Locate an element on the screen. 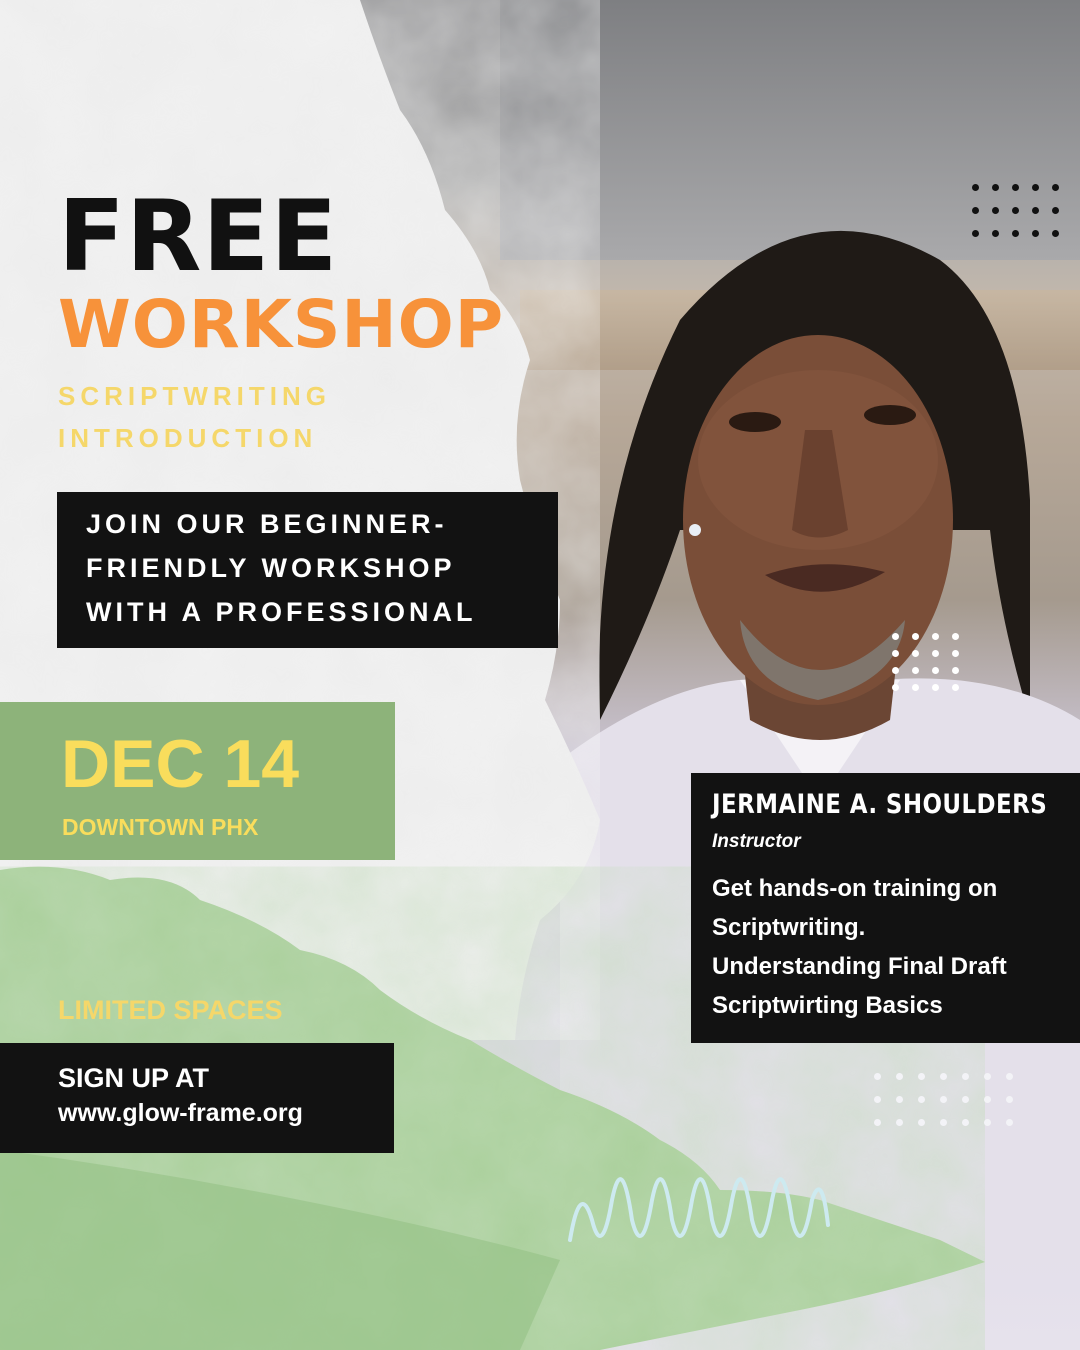 The height and width of the screenshot is (1350, 1080). headline-free: FREE is located at coordinates (198, 237).